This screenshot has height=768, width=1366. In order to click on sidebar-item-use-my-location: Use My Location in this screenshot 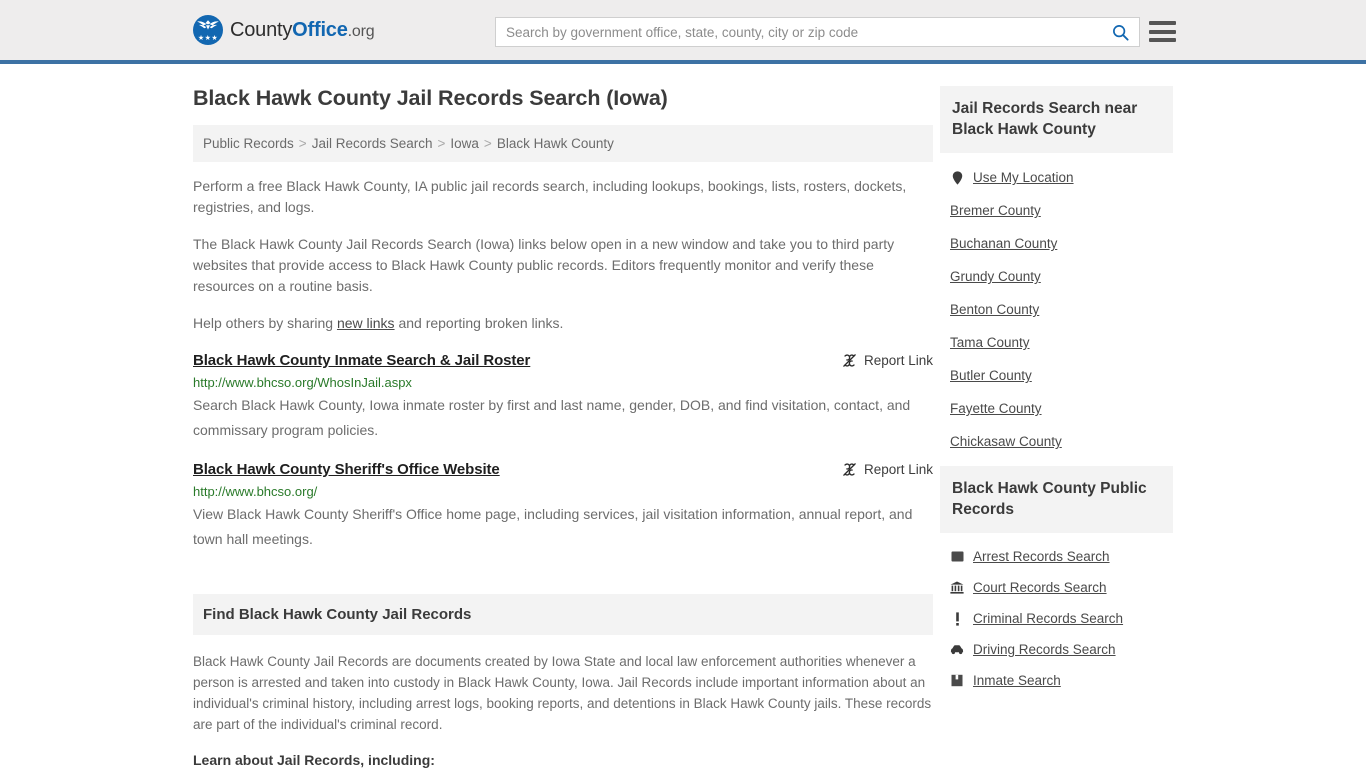, I will do `click(1061, 177)`.